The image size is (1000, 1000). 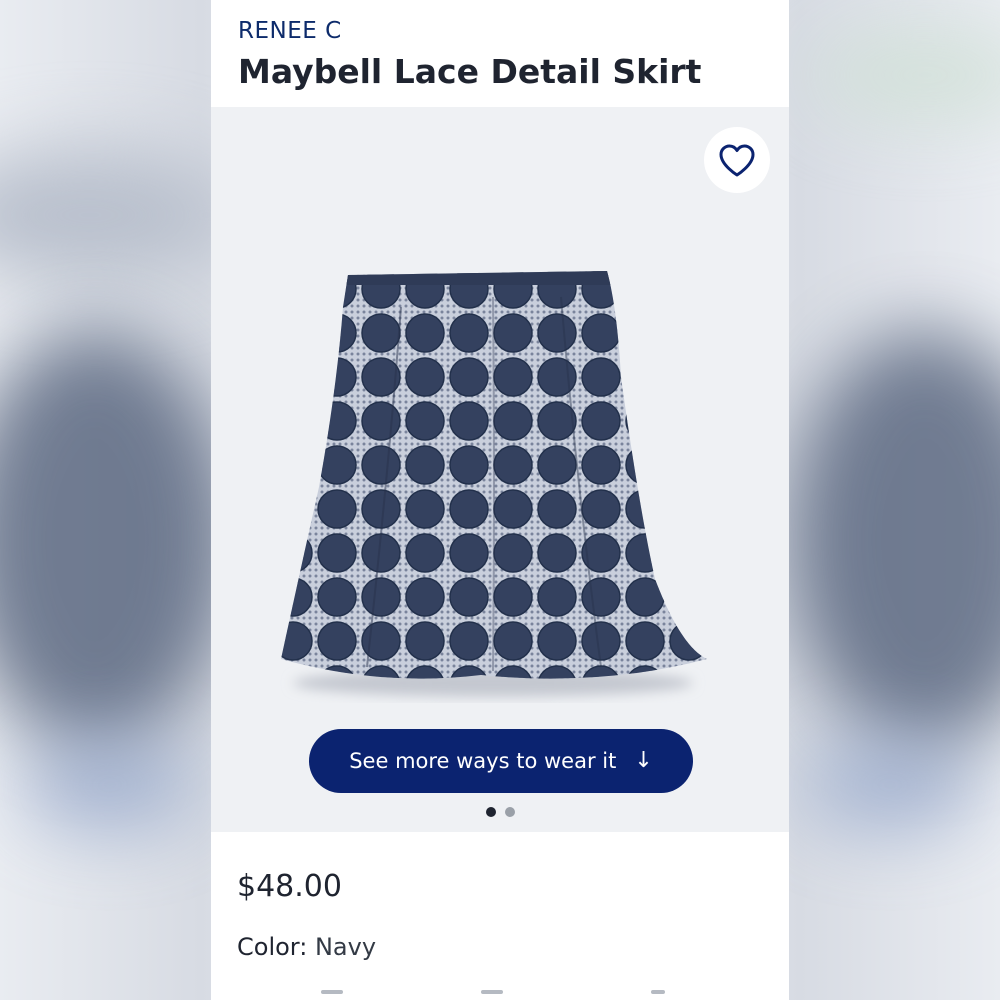 I want to click on product-title: Maybell Lace Detail Skirt, so click(x=470, y=71).